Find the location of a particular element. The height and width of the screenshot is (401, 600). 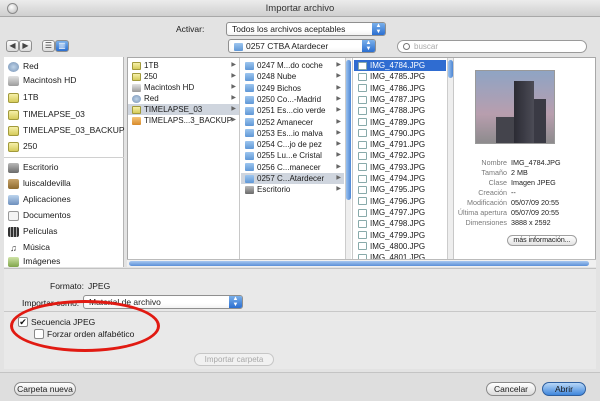

search-input: buscar is located at coordinates (492, 46).